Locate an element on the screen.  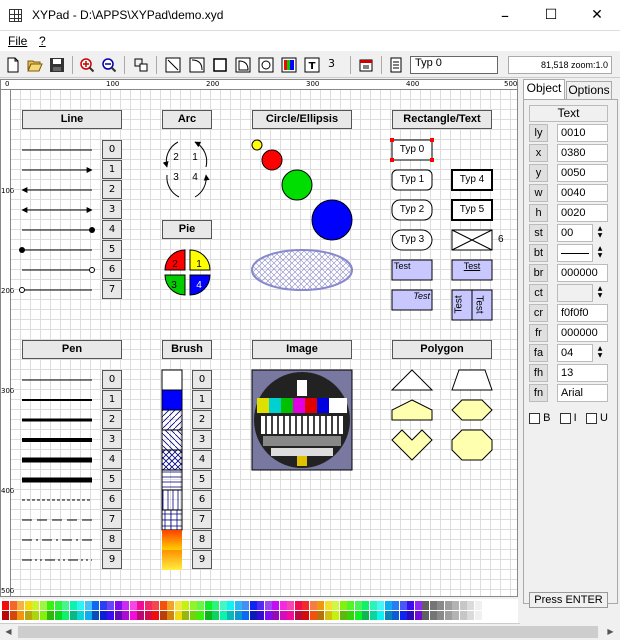
maximize-button: ☐ is located at coordinates (551, 15).